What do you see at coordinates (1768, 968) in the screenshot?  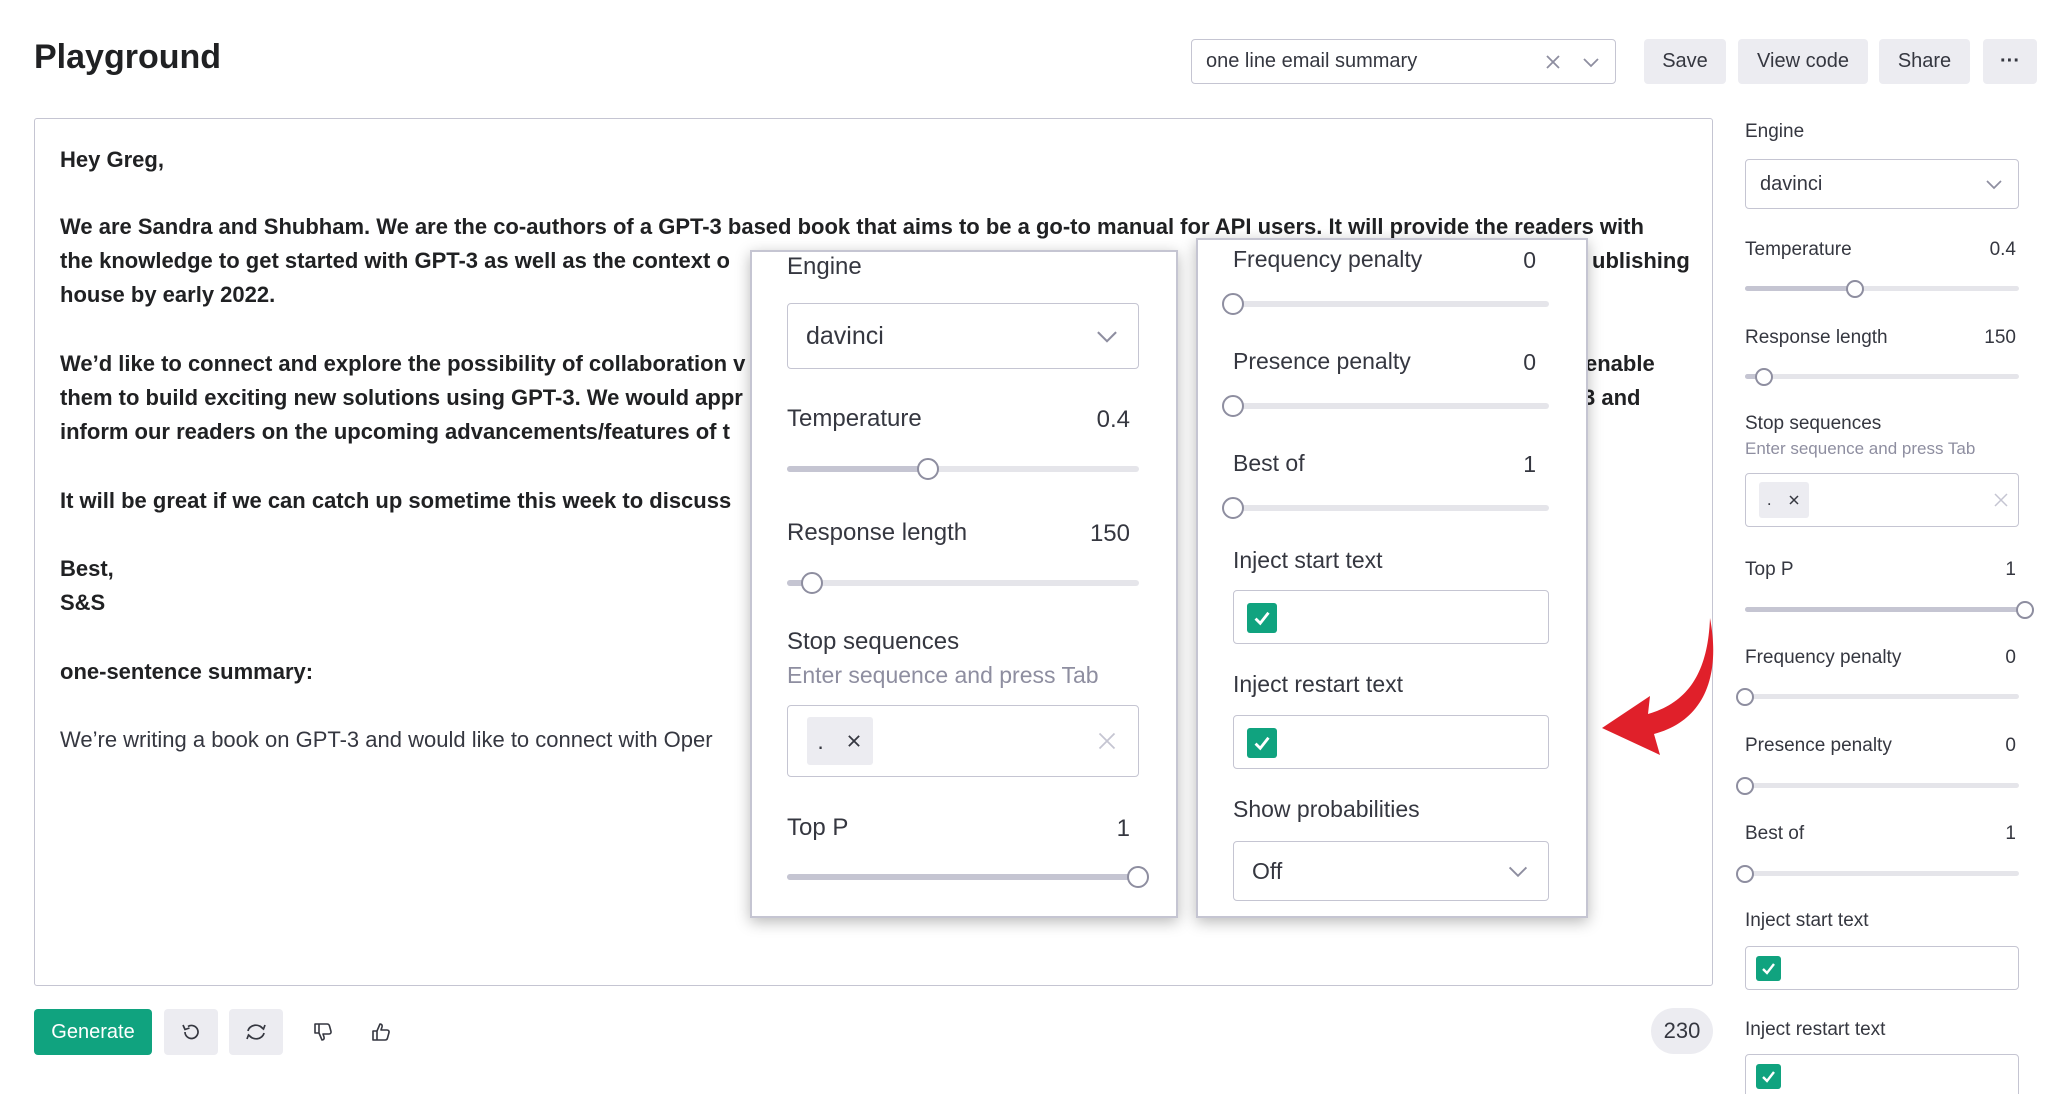 I see `inject-start-checkbox` at bounding box center [1768, 968].